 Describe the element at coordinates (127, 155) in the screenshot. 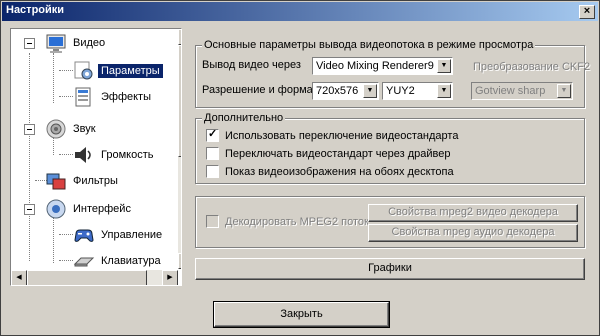

I see `tree-item-label: Громкость` at that location.